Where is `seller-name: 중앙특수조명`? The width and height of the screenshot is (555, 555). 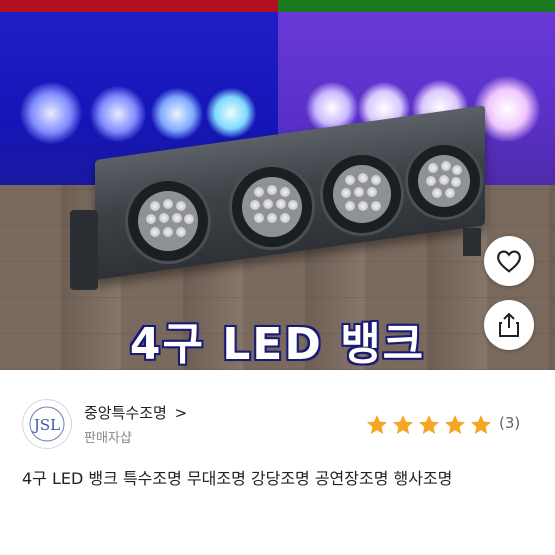 seller-name: 중앙특수조명 is located at coordinates (125, 413).